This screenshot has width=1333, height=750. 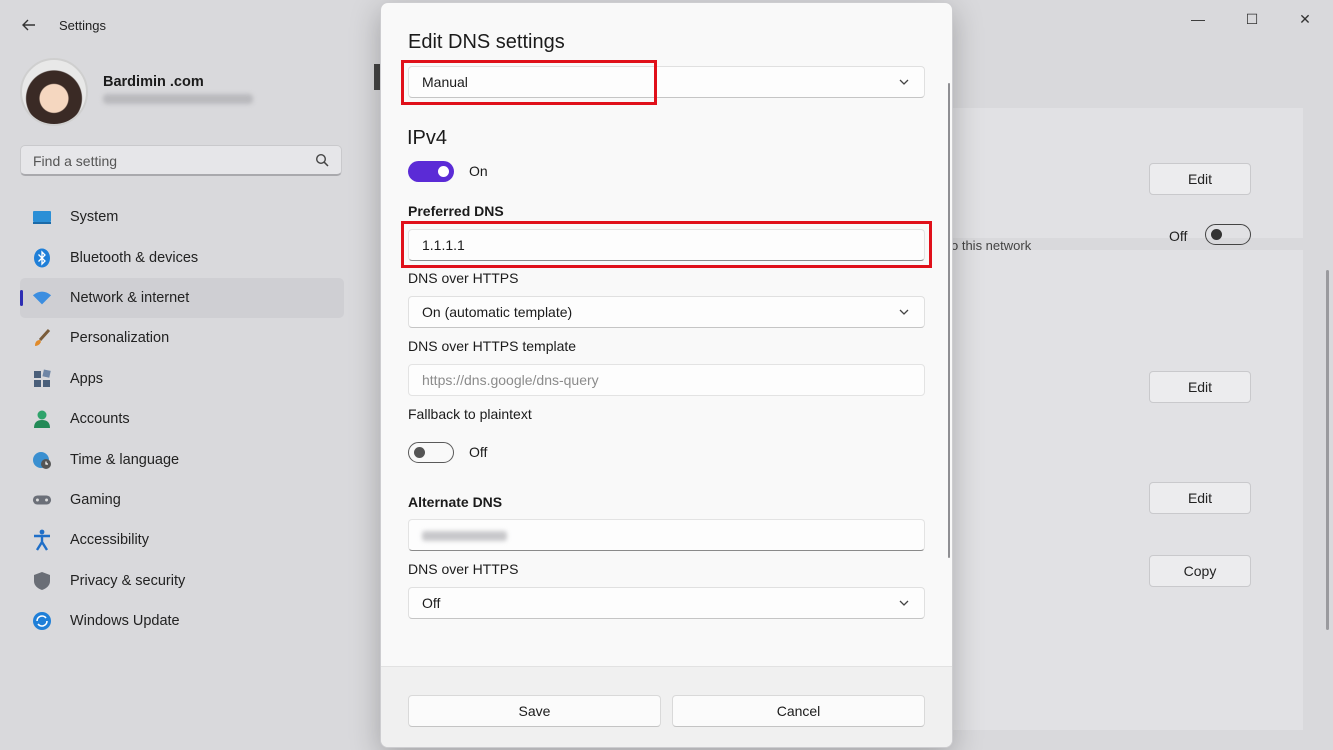 What do you see at coordinates (486, 42) in the screenshot?
I see `dialog-title: Edit DNS settings` at bounding box center [486, 42].